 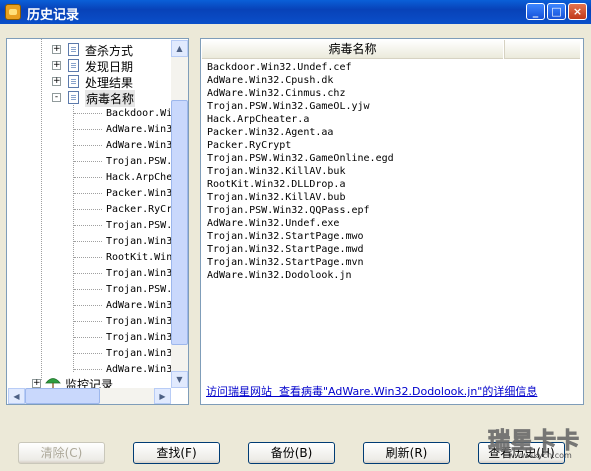 I want to click on list-row-virus: Trojan.Win32.StartPage.mvn, so click(x=285, y=262).